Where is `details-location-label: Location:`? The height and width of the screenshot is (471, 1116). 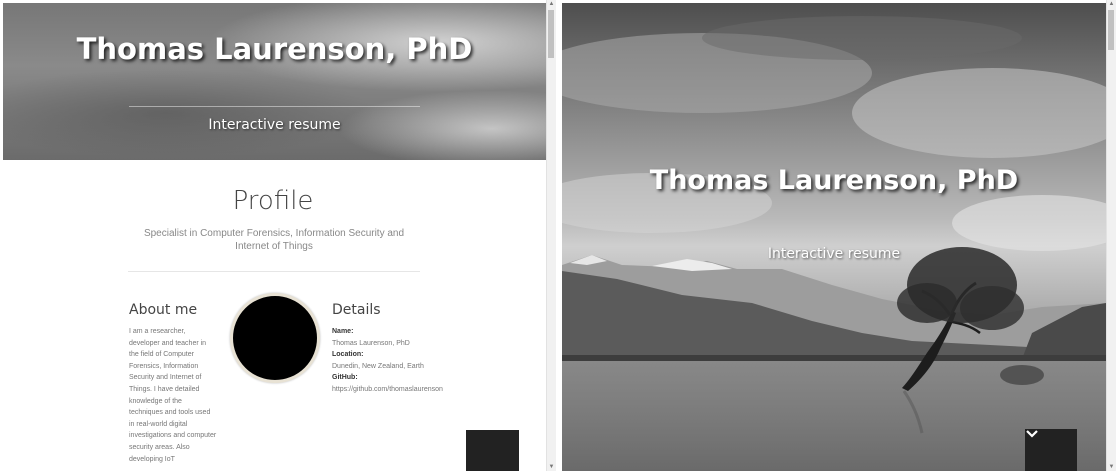
details-location-label: Location: is located at coordinates (348, 355).